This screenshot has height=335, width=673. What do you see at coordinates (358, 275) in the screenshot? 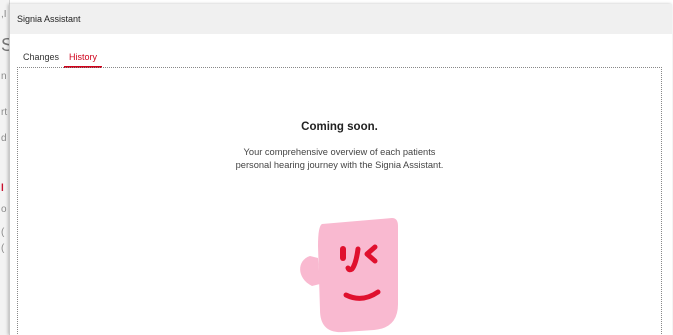
I see `mascot-head` at bounding box center [358, 275].